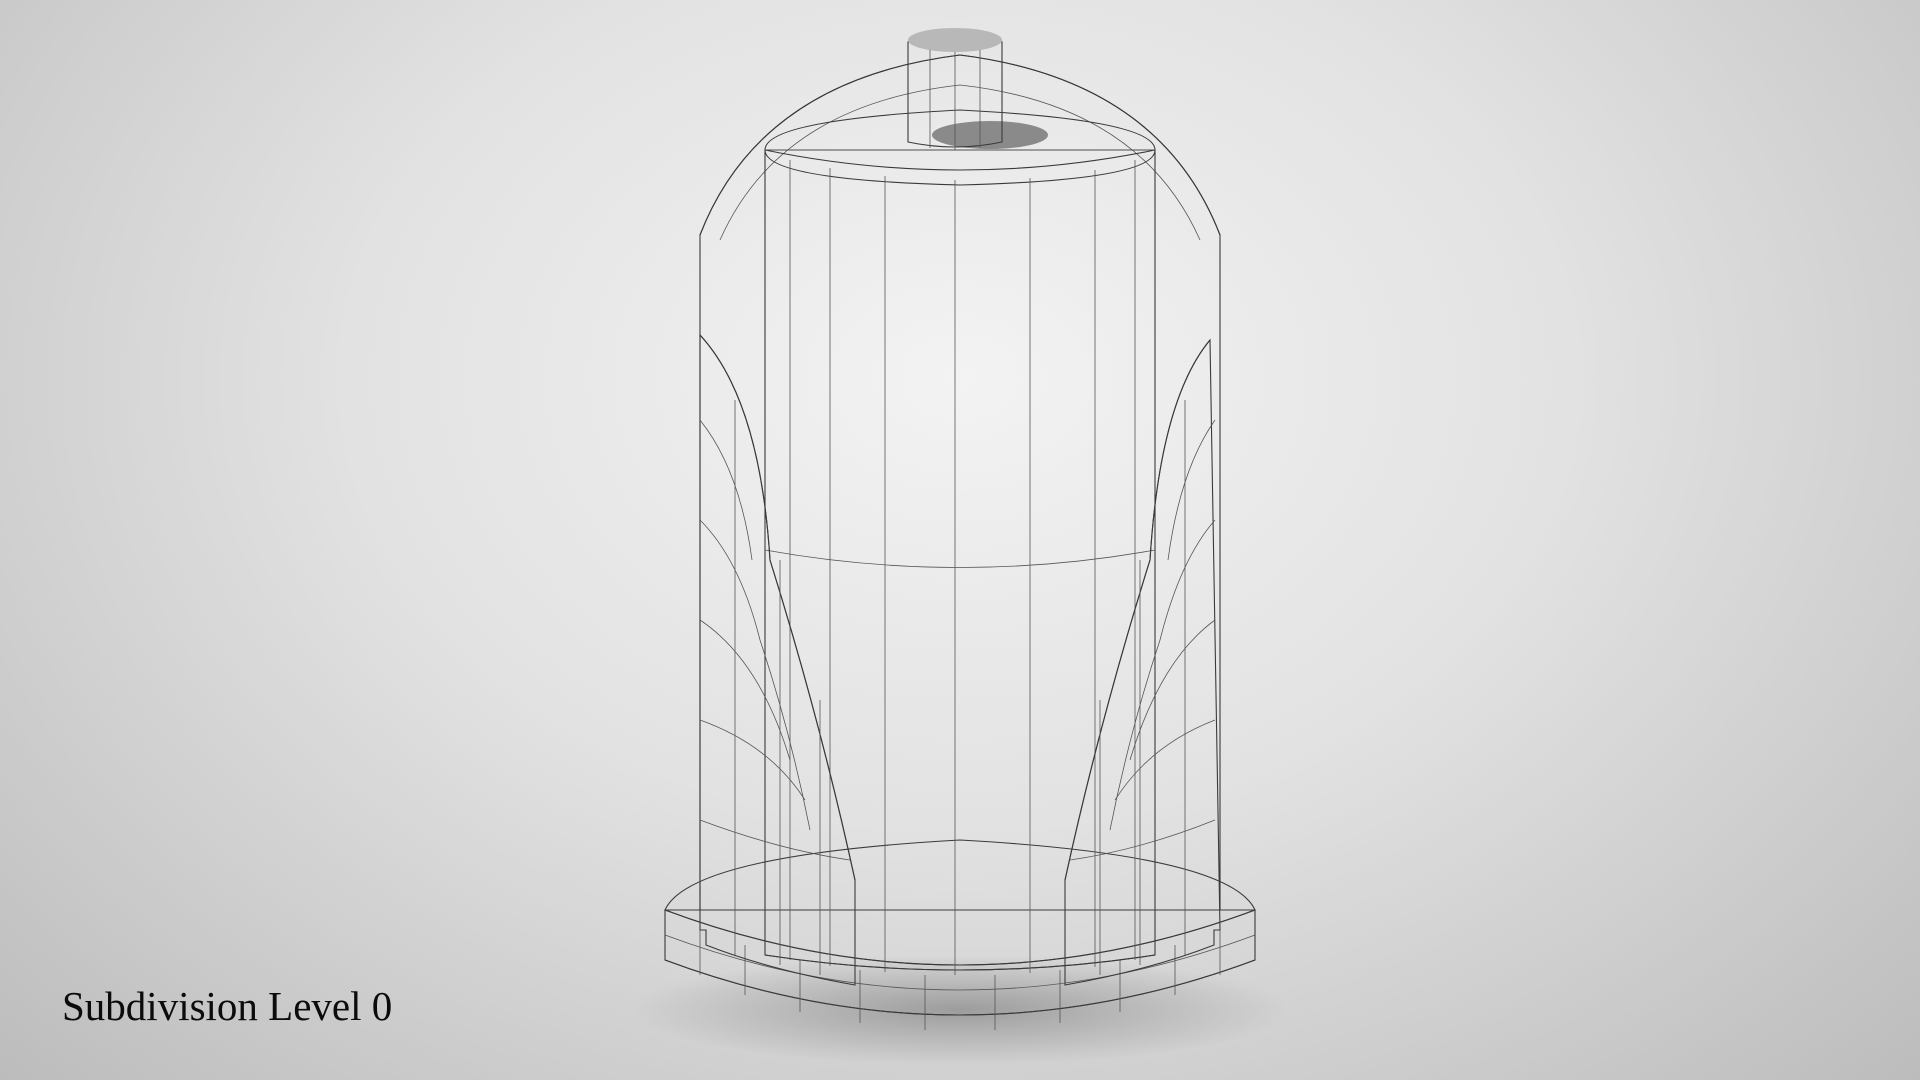  I want to click on ground-shadow, so click(960, 1010).